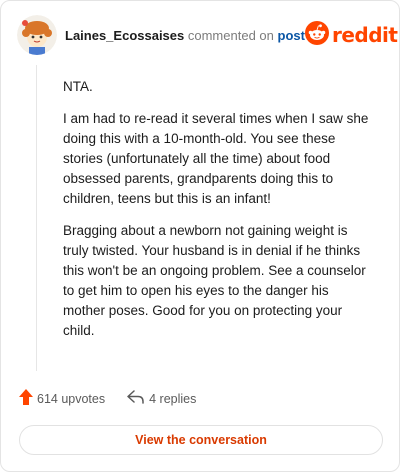 The image size is (400, 472). What do you see at coordinates (173, 398) in the screenshot?
I see `replies-count: 4 replies` at bounding box center [173, 398].